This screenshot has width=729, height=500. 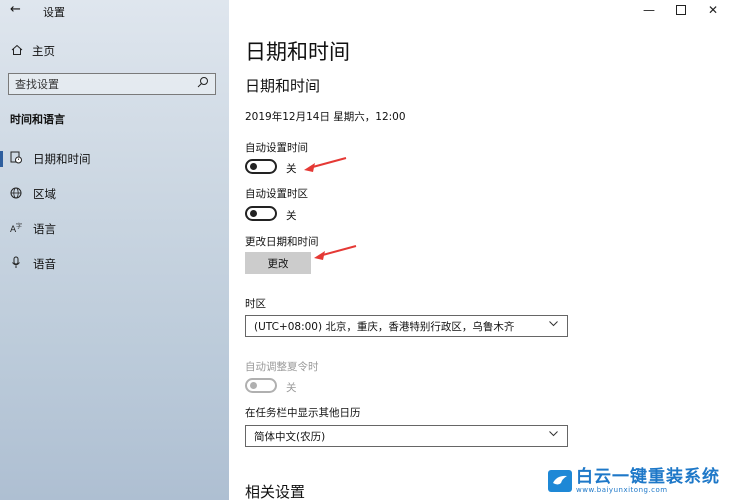 What do you see at coordinates (406, 436) in the screenshot?
I see `extra-calendar-dropdown: 简体中文(农历)` at bounding box center [406, 436].